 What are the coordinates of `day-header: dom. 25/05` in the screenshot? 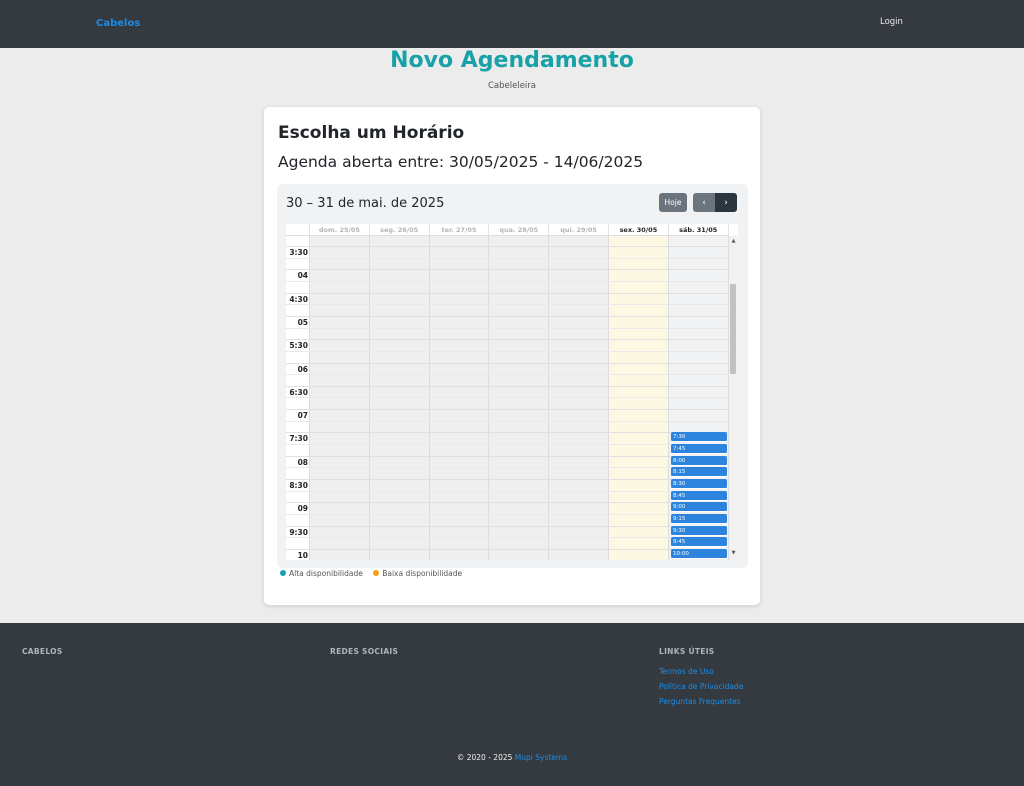 It's located at (340, 230).